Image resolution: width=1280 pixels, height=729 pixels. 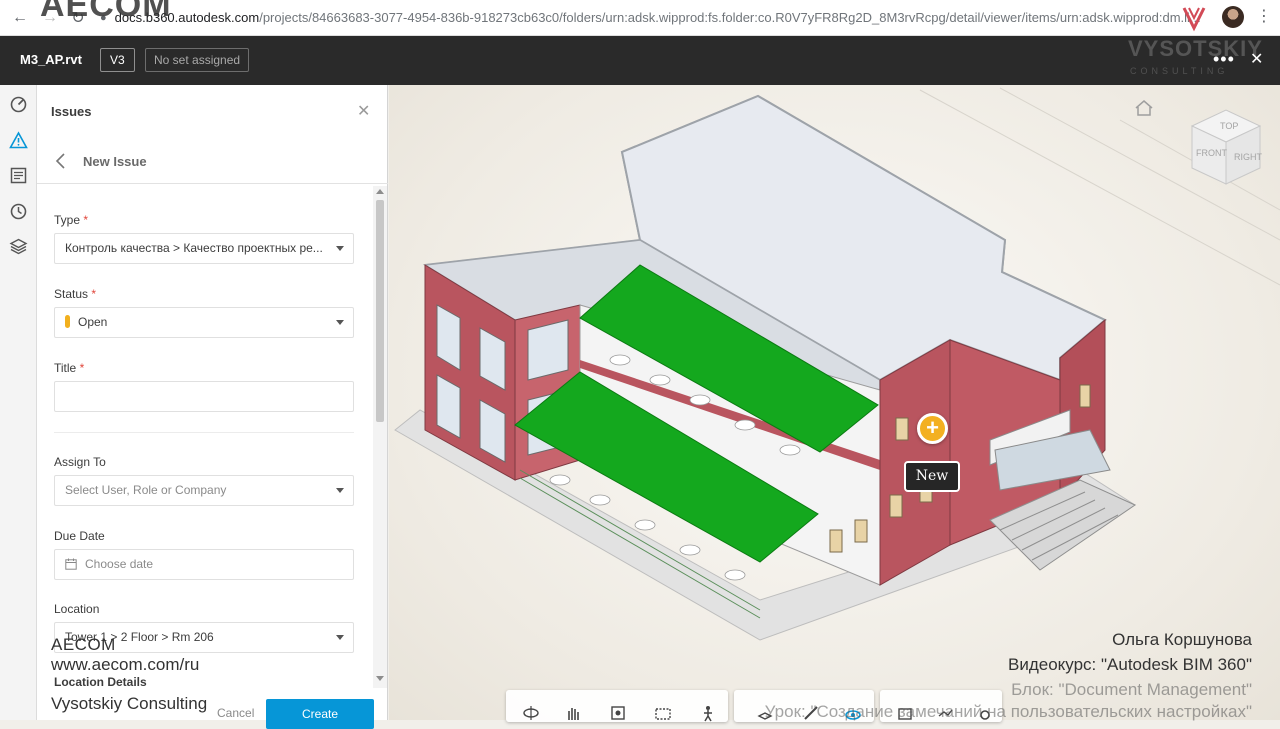 I want to click on watermark-website: www.aecom.com/ru, so click(x=125, y=664).